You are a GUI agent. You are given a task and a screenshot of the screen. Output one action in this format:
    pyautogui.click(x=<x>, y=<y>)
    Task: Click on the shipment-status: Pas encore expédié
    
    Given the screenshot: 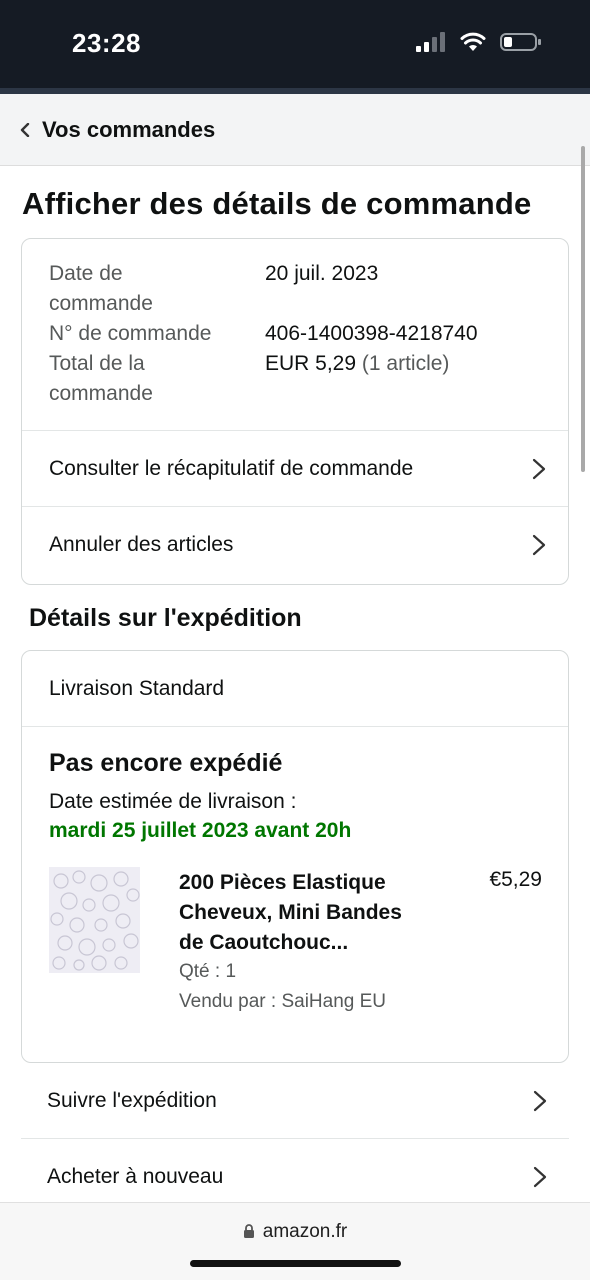 What is the action you would take?
    pyautogui.click(x=166, y=763)
    